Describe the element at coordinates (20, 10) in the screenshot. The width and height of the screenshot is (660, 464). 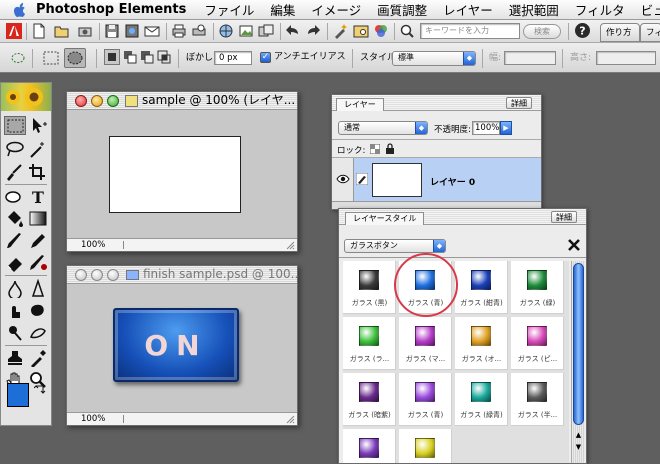
I see `apple-icon` at that location.